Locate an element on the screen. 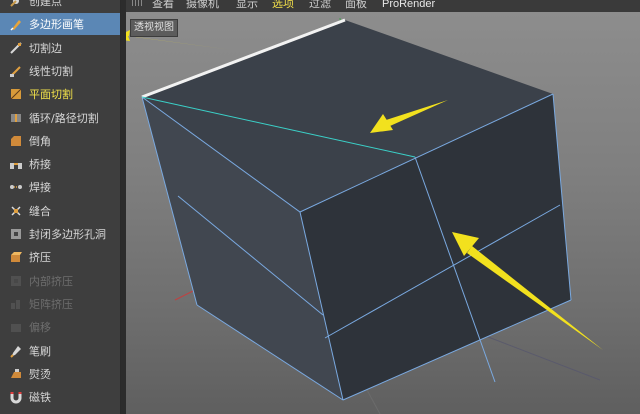 The width and height of the screenshot is (640, 414). menu-display: 显示 is located at coordinates (247, 5).